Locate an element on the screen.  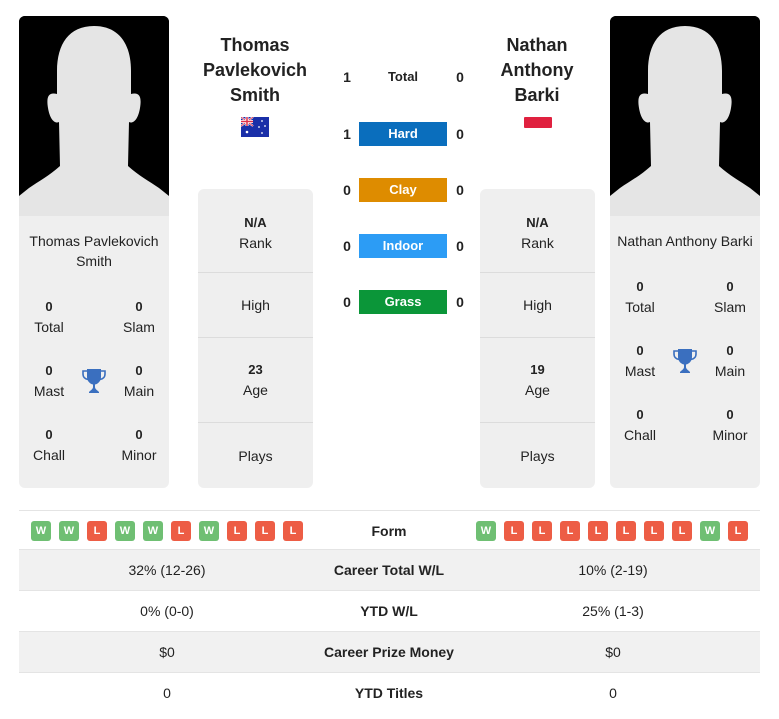
label: High is located at coordinates (255, 305).